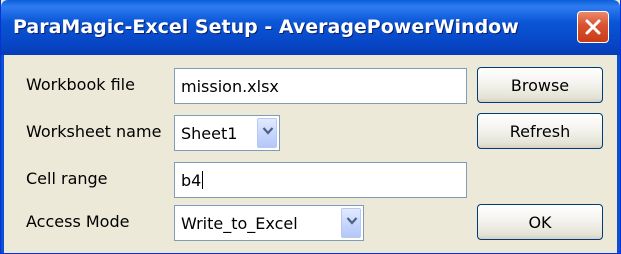 Image resolution: width=621 pixels, height=254 pixels. What do you see at coordinates (320, 180) in the screenshot?
I see `cell-range-input: b4` at bounding box center [320, 180].